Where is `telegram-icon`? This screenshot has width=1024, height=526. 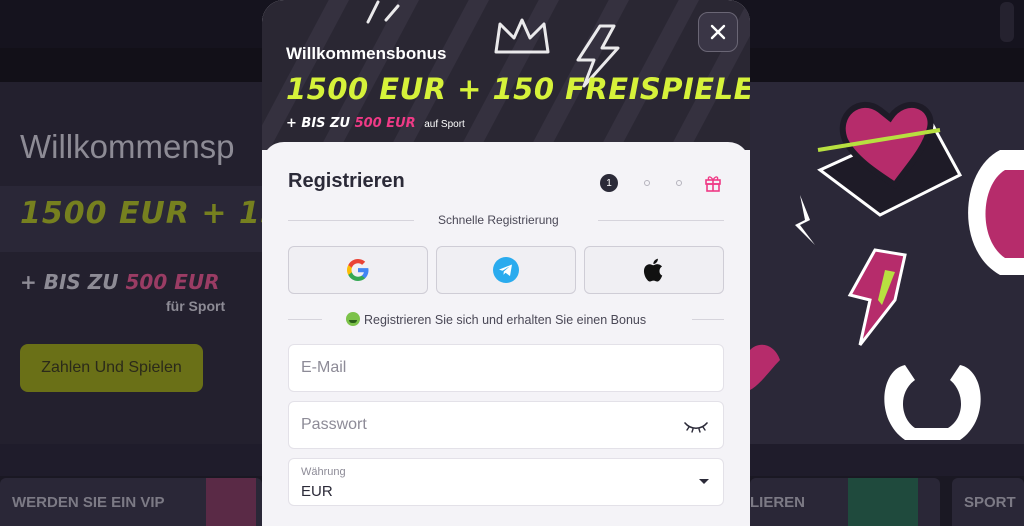 telegram-icon is located at coordinates (506, 270).